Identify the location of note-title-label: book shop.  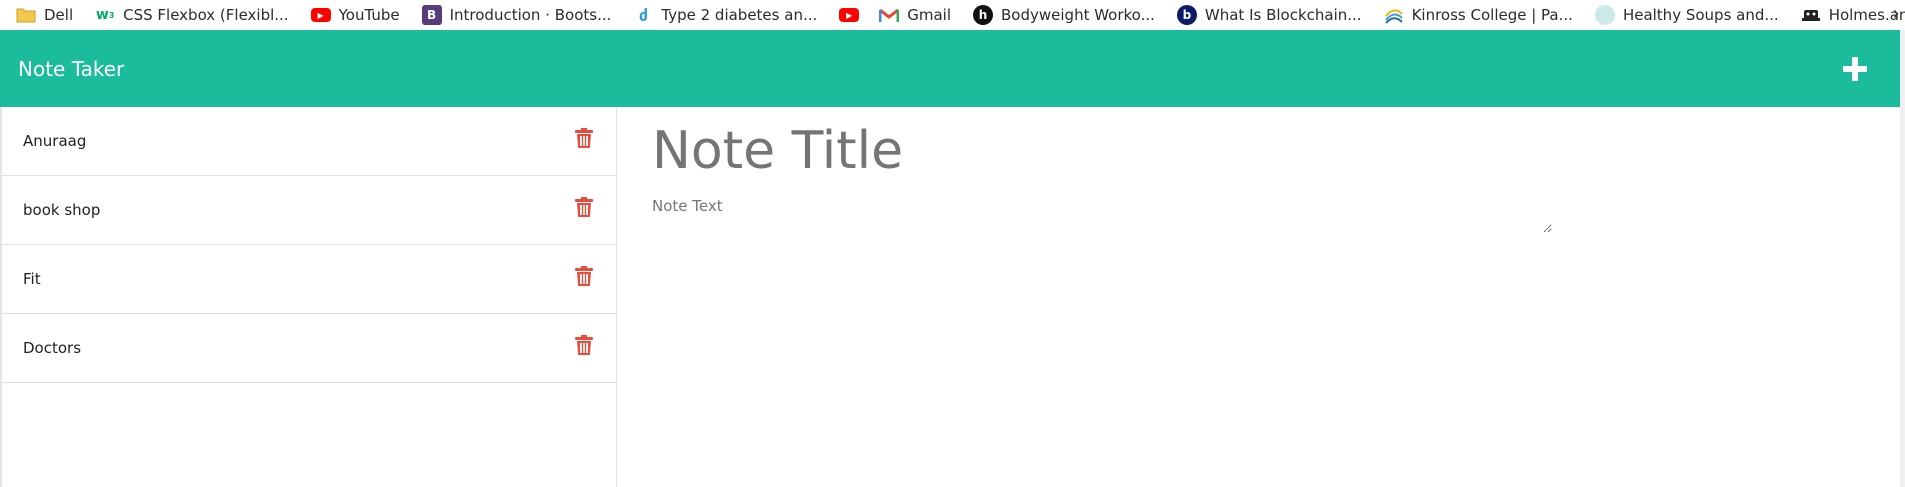
(62, 210).